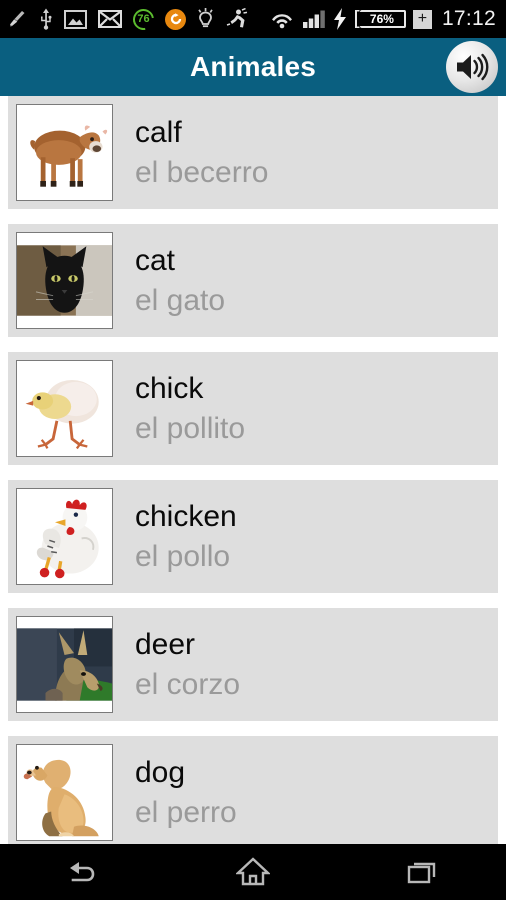  Describe the element at coordinates (282, 19) in the screenshot. I see `wifi-icon` at that location.